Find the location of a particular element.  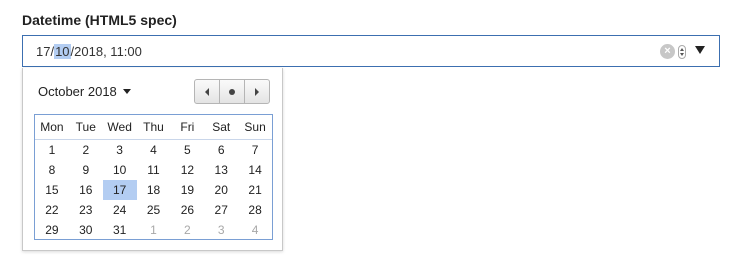

calendar-day: 27 is located at coordinates (221, 210).